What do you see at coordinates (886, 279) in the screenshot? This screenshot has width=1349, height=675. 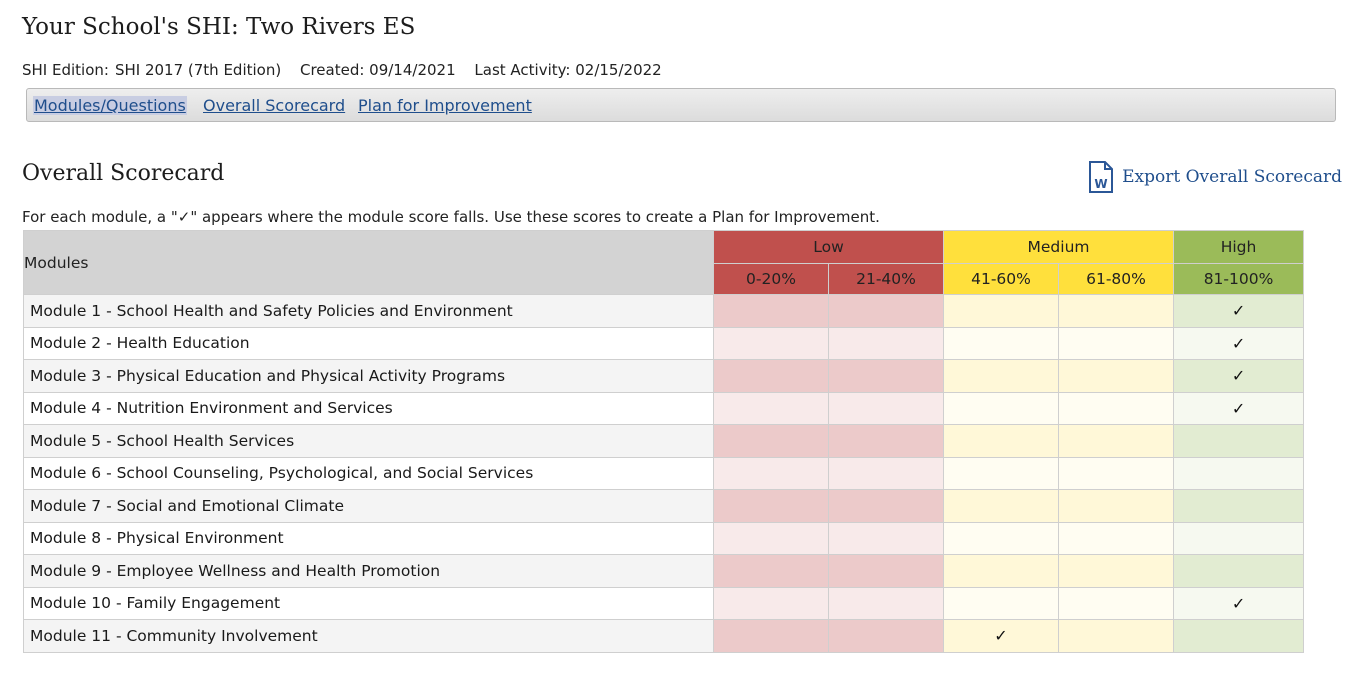 I see `range-header: 21-40%` at bounding box center [886, 279].